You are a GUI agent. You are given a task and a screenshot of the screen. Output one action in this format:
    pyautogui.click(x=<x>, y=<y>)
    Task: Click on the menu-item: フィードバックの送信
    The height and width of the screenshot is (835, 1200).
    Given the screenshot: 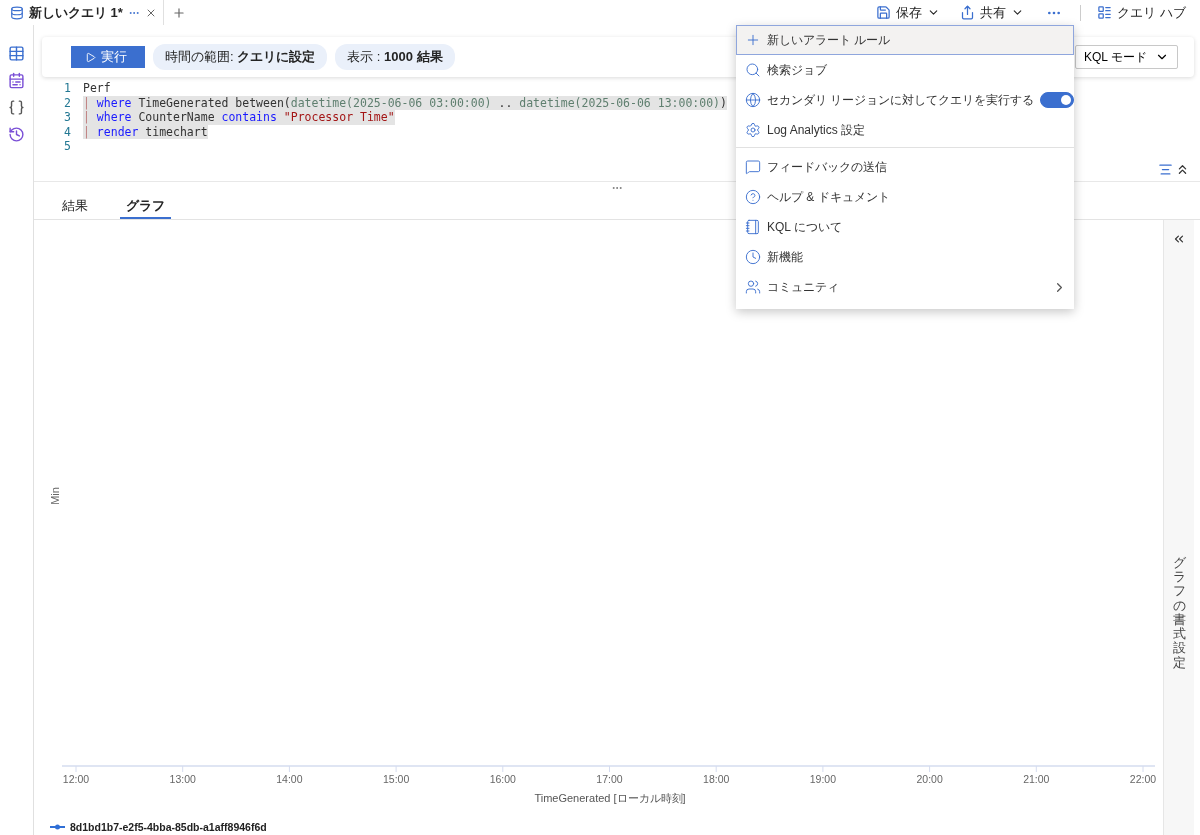 What is the action you would take?
    pyautogui.click(x=905, y=167)
    